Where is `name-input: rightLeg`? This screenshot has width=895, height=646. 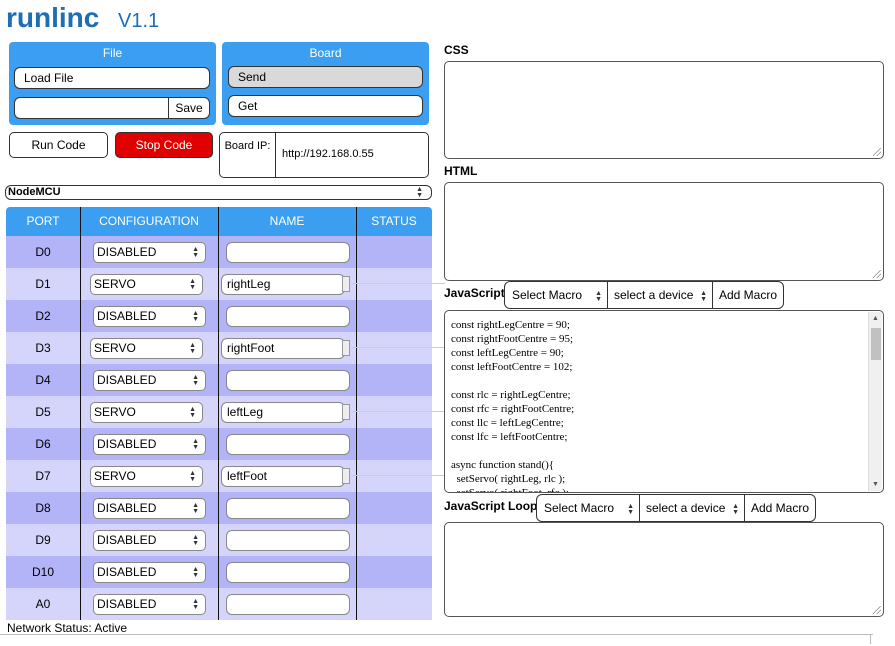 name-input: rightLeg is located at coordinates (283, 284).